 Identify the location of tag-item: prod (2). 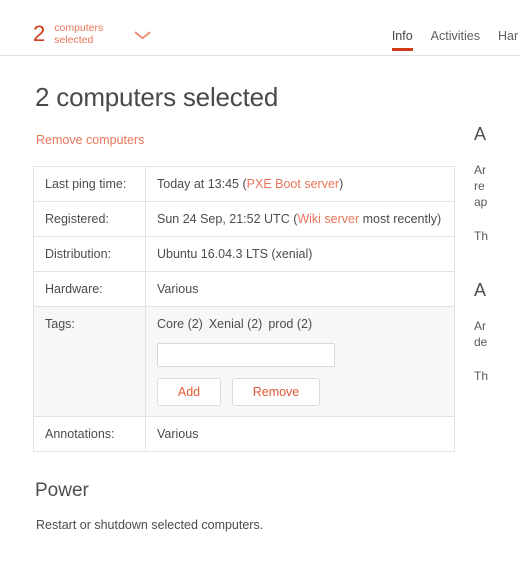
(290, 324).